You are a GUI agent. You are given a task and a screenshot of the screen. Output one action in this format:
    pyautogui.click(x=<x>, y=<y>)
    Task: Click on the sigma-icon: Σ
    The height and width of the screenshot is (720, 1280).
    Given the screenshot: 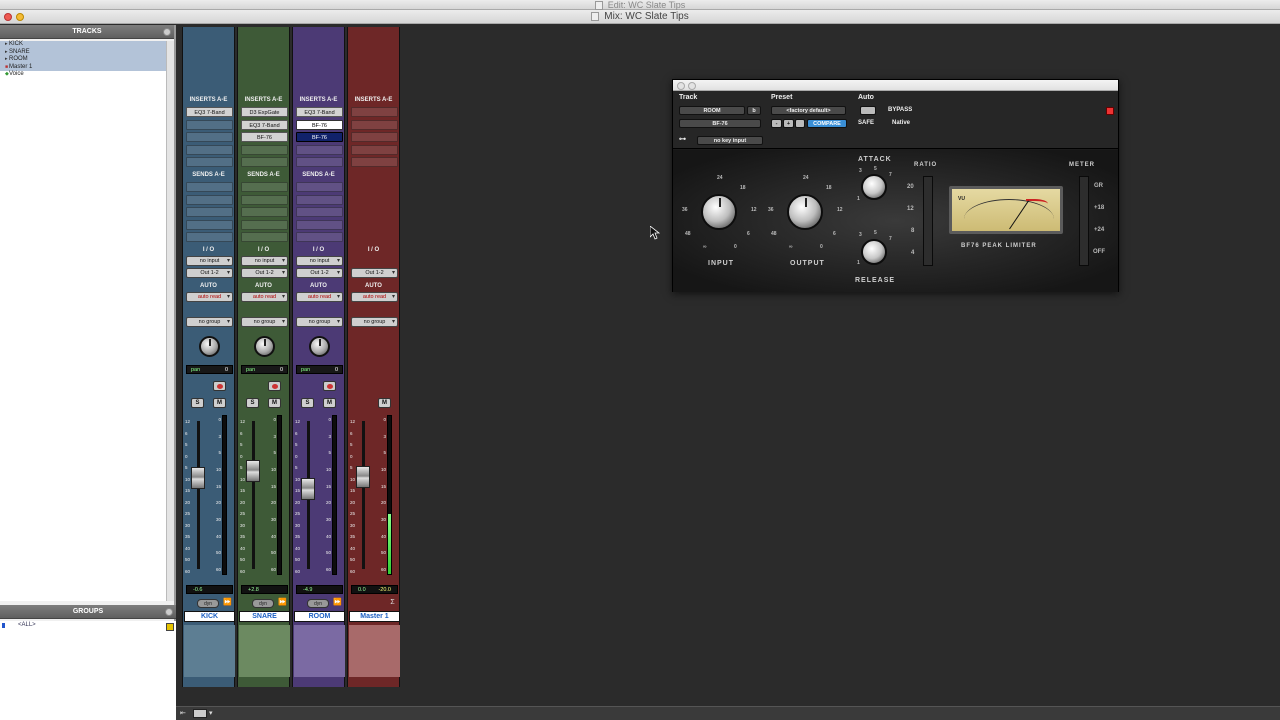 What is the action you would take?
    pyautogui.click(x=392, y=603)
    